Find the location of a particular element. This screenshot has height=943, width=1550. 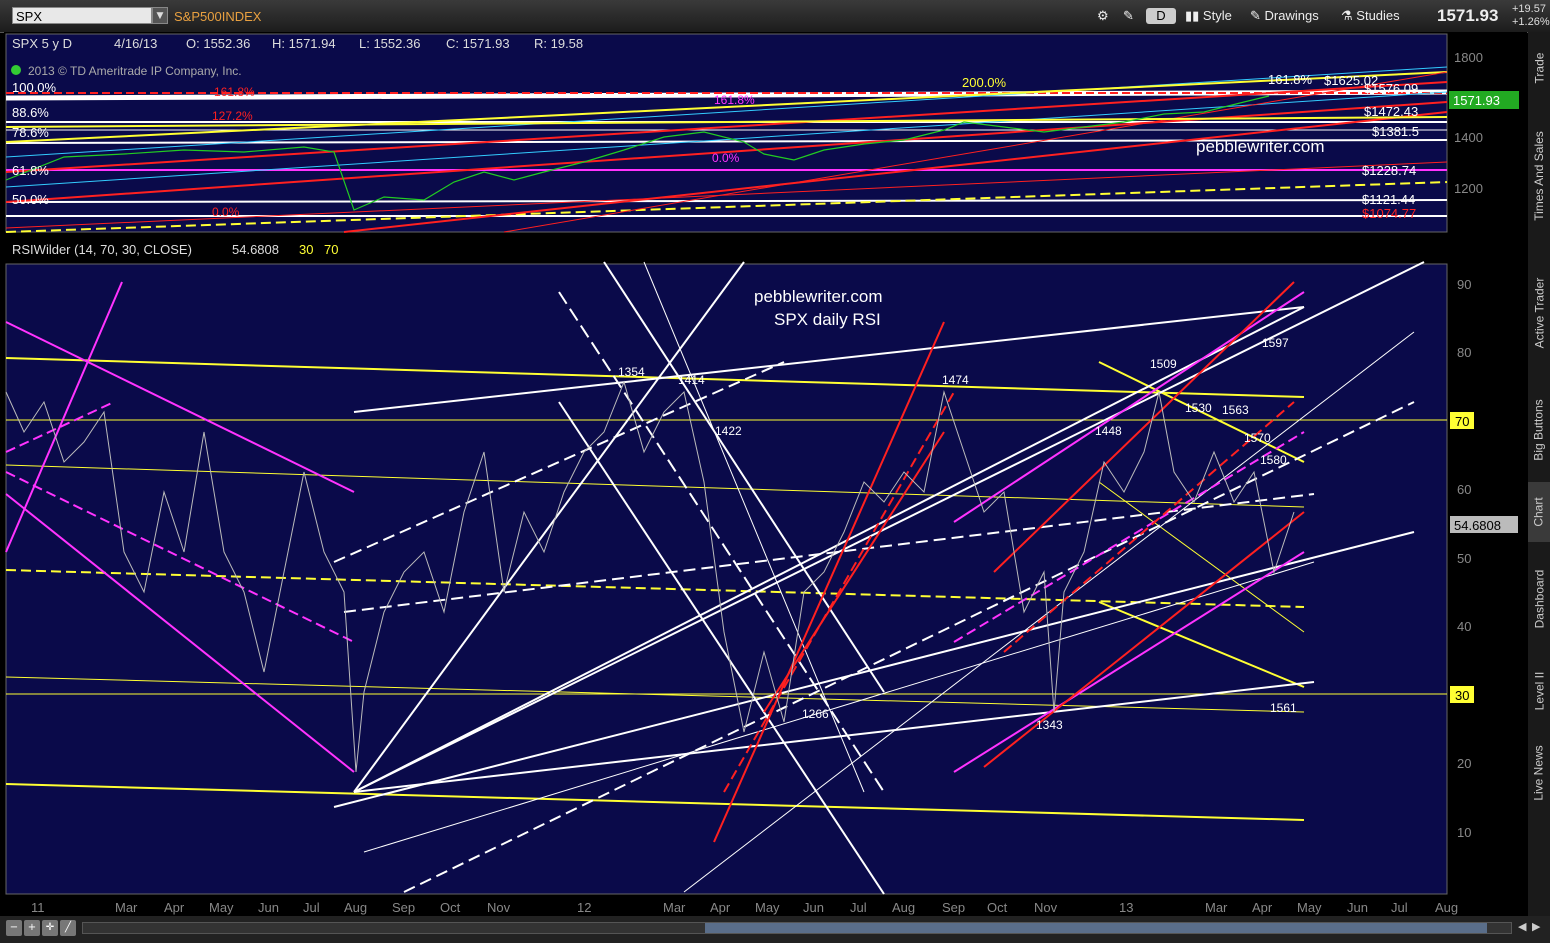

copyright-text: 2013 © TD Ameritrade IP Company, Inc. is located at coordinates (135, 71).